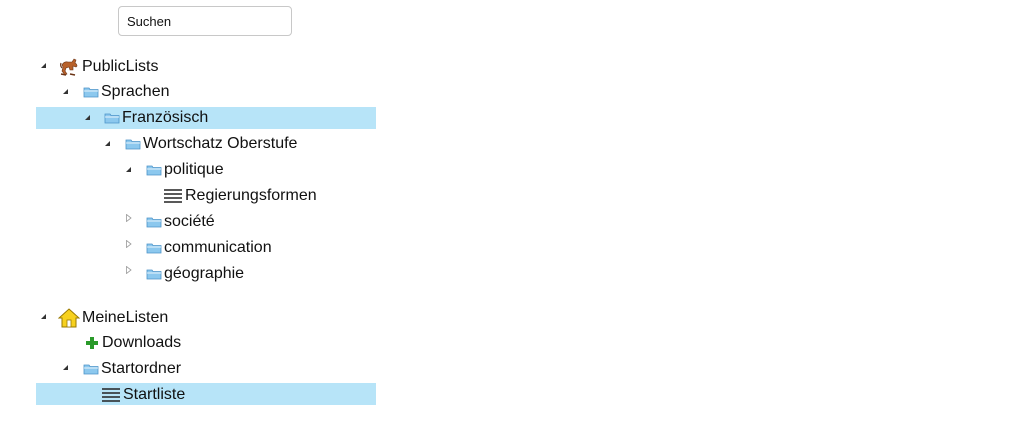 The image size is (1018, 422). What do you see at coordinates (218, 247) in the screenshot?
I see `tree-node-label: communication` at bounding box center [218, 247].